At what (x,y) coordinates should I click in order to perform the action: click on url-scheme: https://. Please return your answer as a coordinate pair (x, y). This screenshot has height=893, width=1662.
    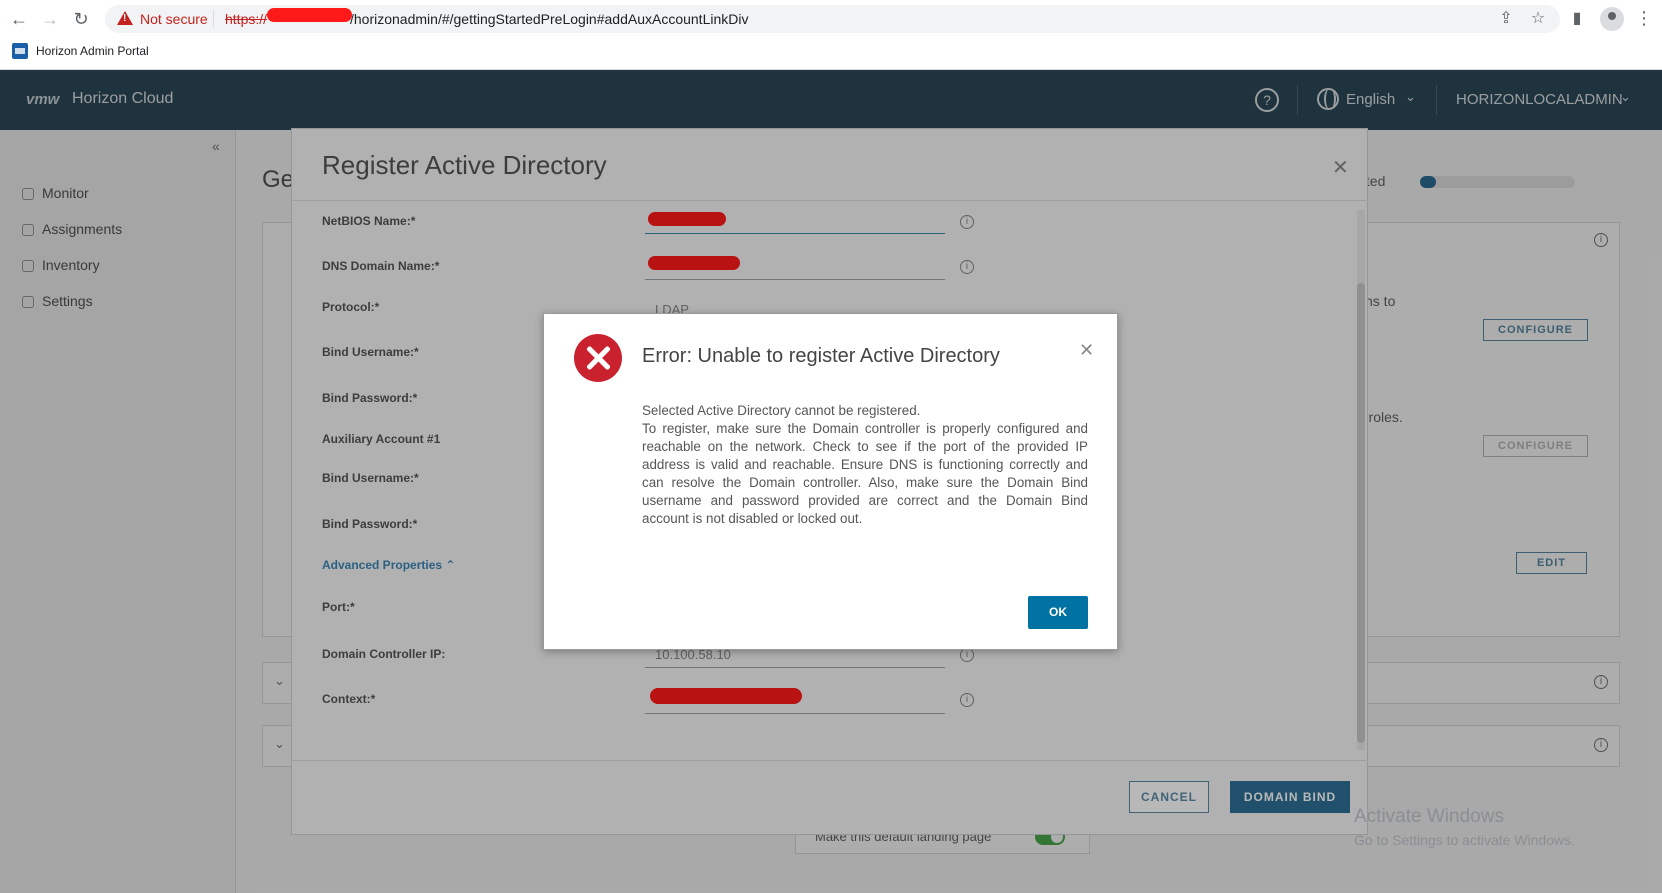
    Looking at the image, I should click on (246, 19).